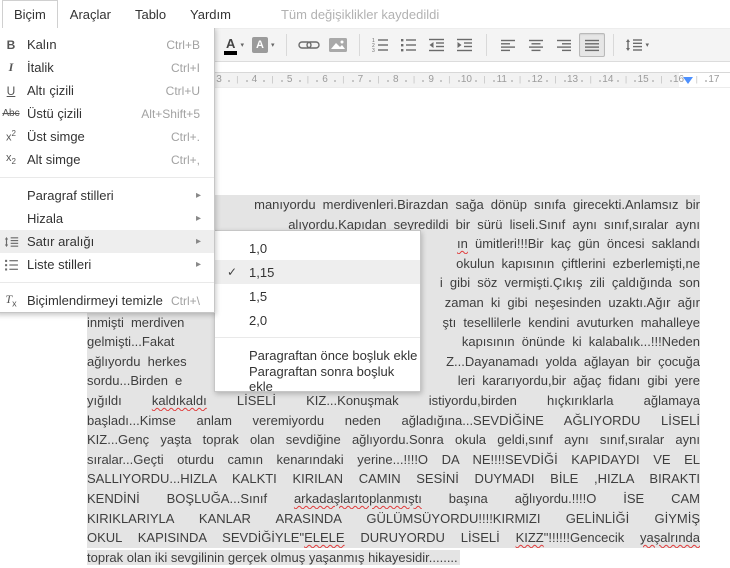 Image resolution: width=730 pixels, height=568 pixels. Describe the element at coordinates (262, 272) in the screenshot. I see `submenu-item-label: 1,15` at that location.